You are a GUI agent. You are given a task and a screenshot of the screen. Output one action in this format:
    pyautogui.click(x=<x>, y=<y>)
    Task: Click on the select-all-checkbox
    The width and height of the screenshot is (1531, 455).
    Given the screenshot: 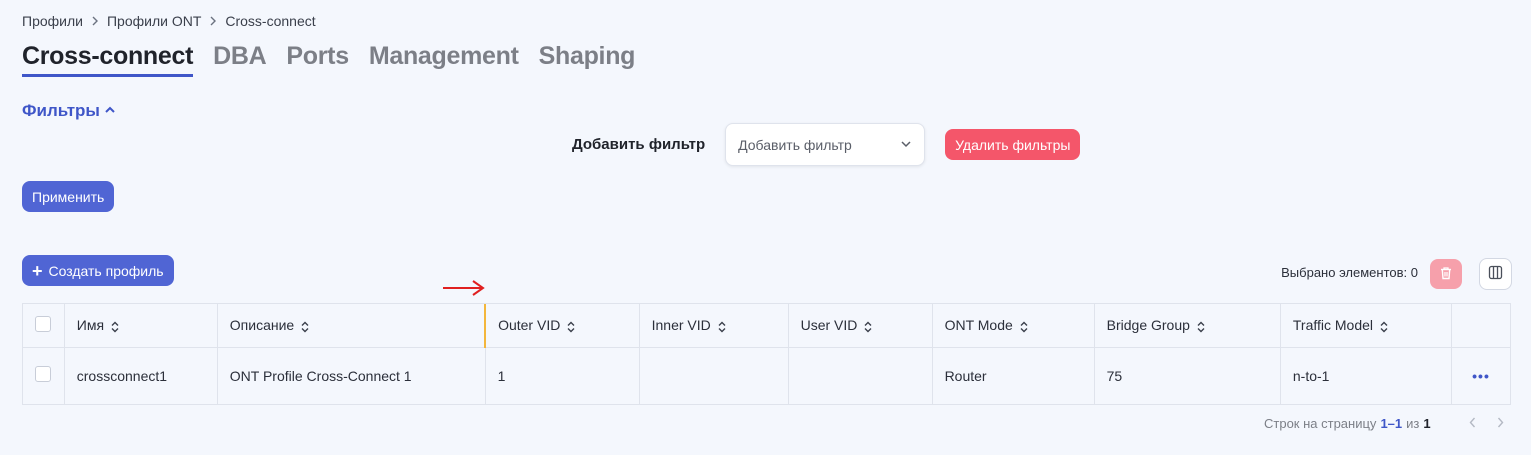 What is the action you would take?
    pyautogui.click(x=43, y=323)
    